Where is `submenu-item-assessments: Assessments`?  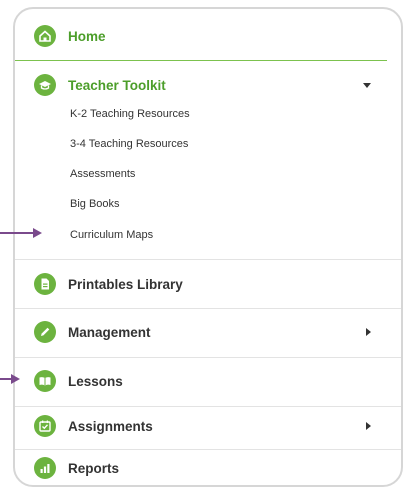
submenu-item-assessments: Assessments is located at coordinates (102, 174).